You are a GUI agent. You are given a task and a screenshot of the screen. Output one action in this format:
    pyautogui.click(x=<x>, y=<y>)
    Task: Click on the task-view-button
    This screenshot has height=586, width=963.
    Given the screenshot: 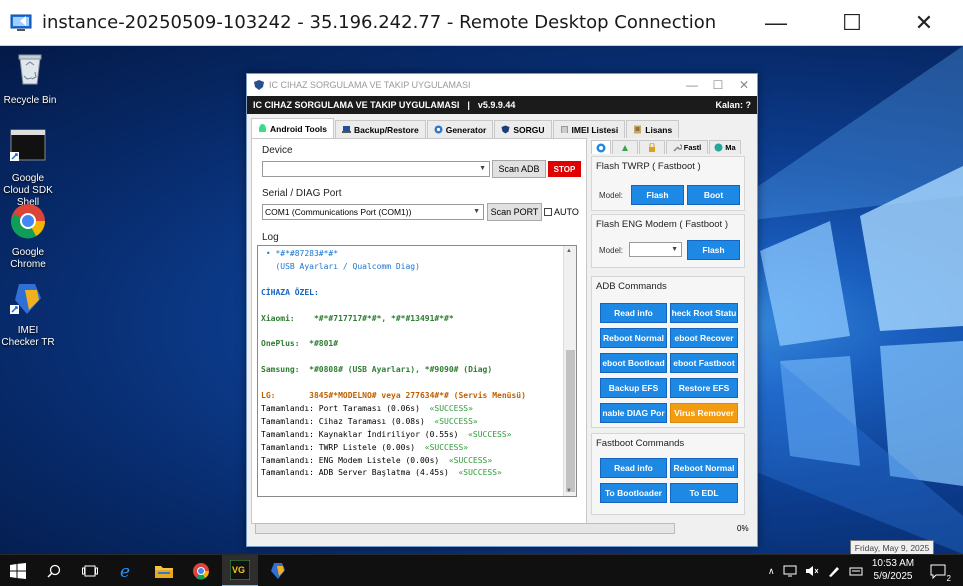 What is the action you would take?
    pyautogui.click(x=90, y=570)
    